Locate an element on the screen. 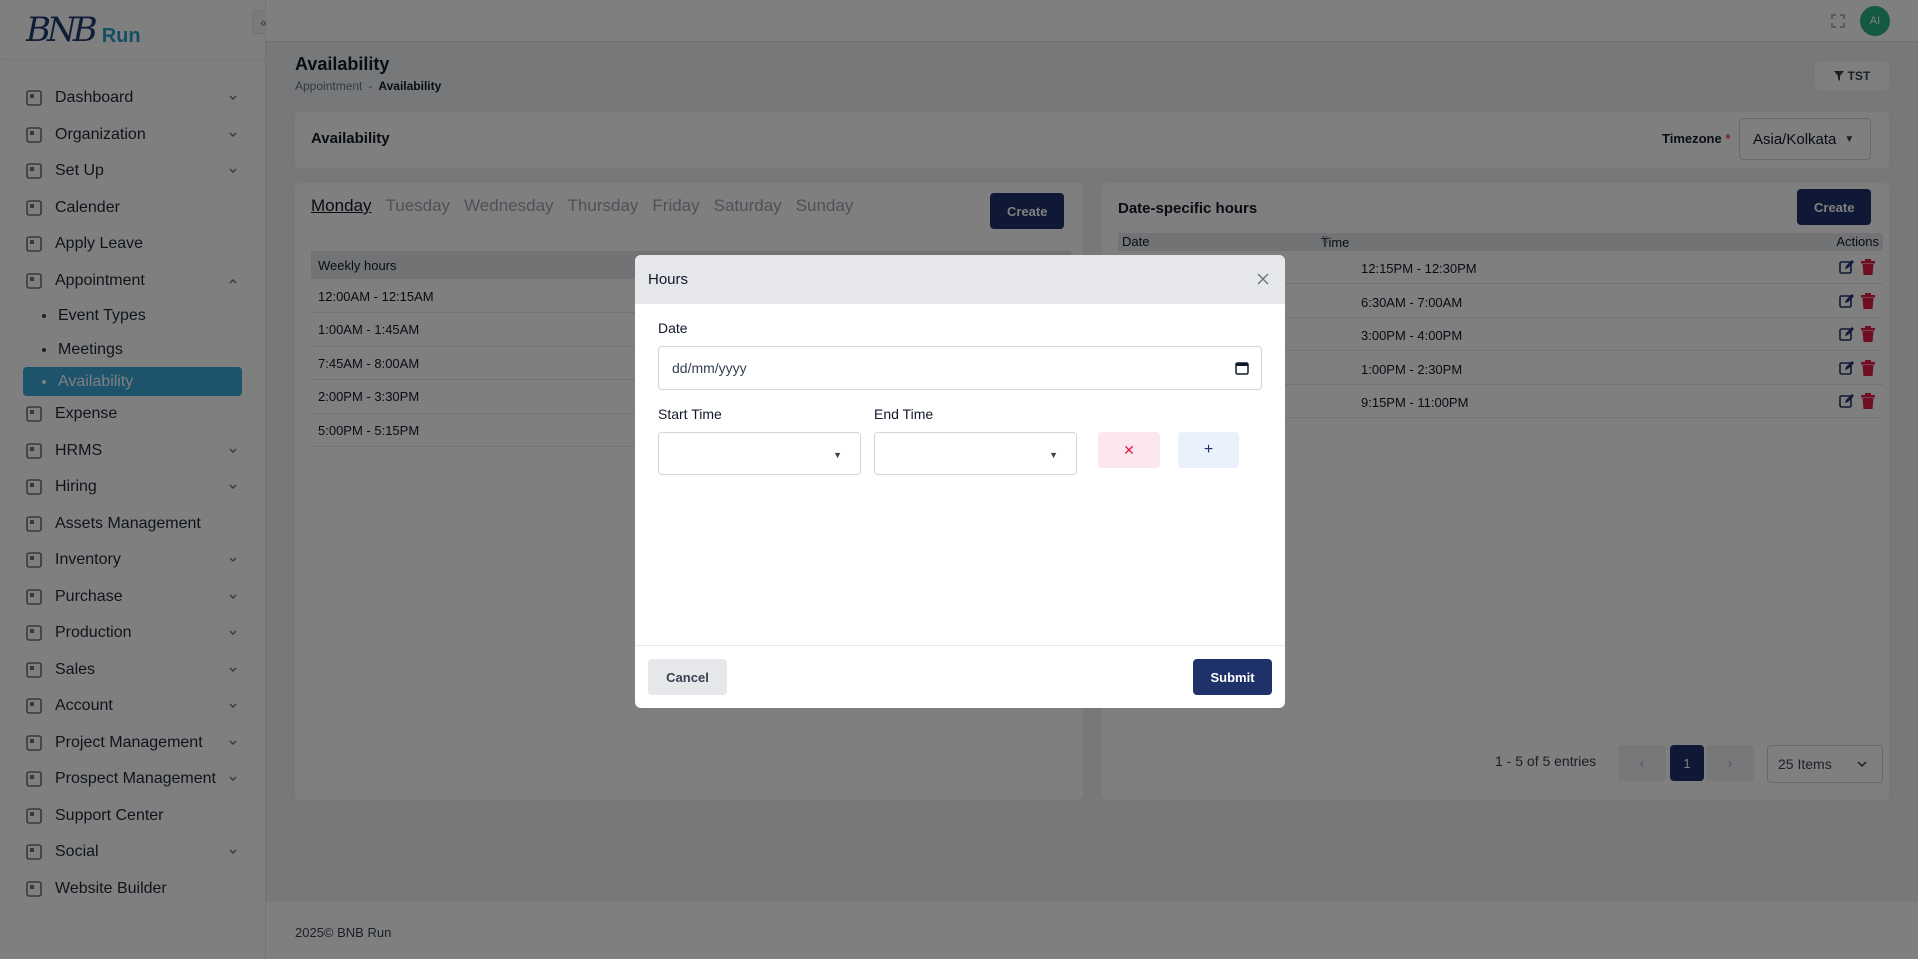  close-icon: ✕ is located at coordinates (1129, 449).